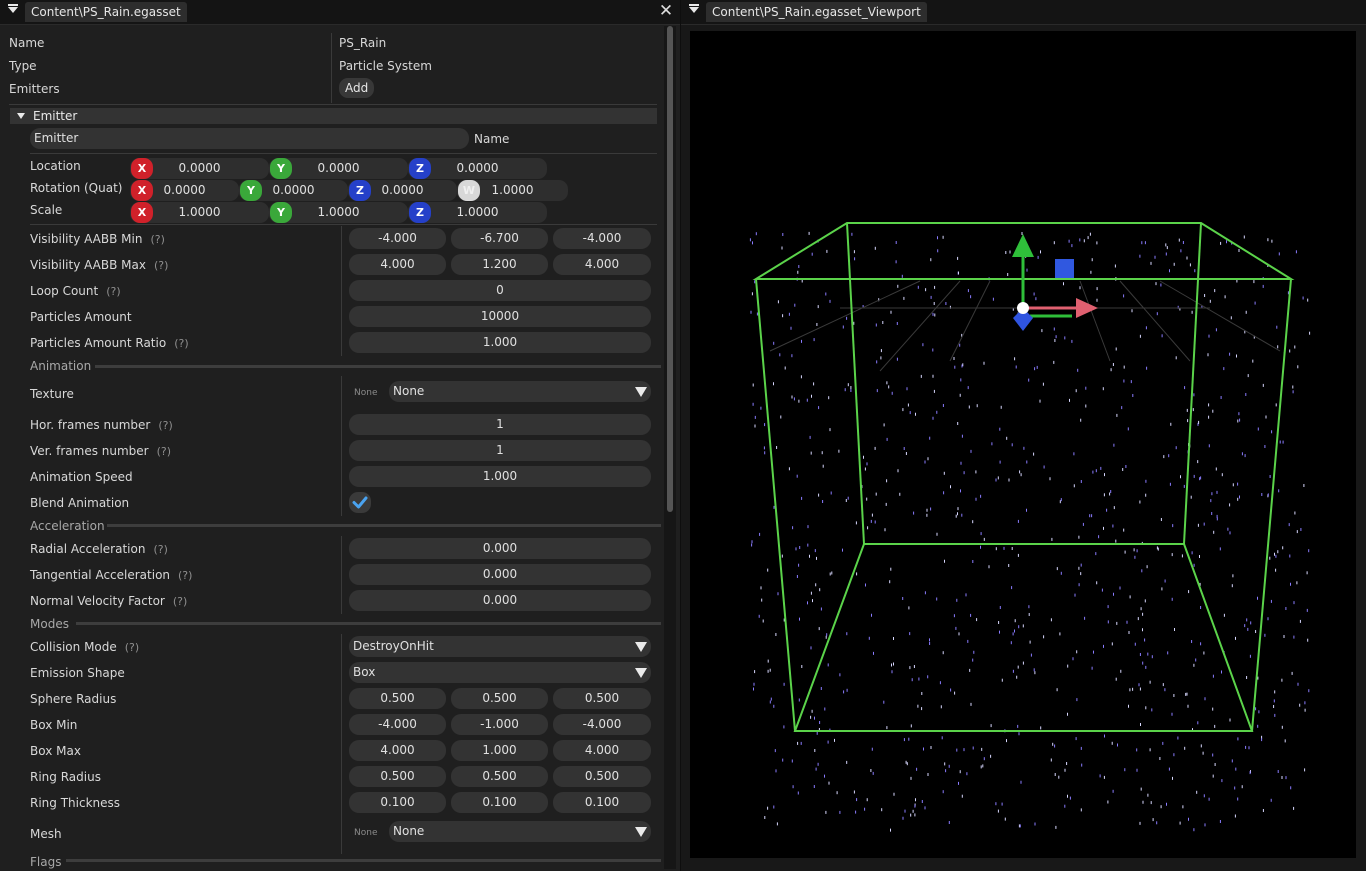  Describe the element at coordinates (397, 750) in the screenshot. I see `box-max-x: 4.000` at that location.